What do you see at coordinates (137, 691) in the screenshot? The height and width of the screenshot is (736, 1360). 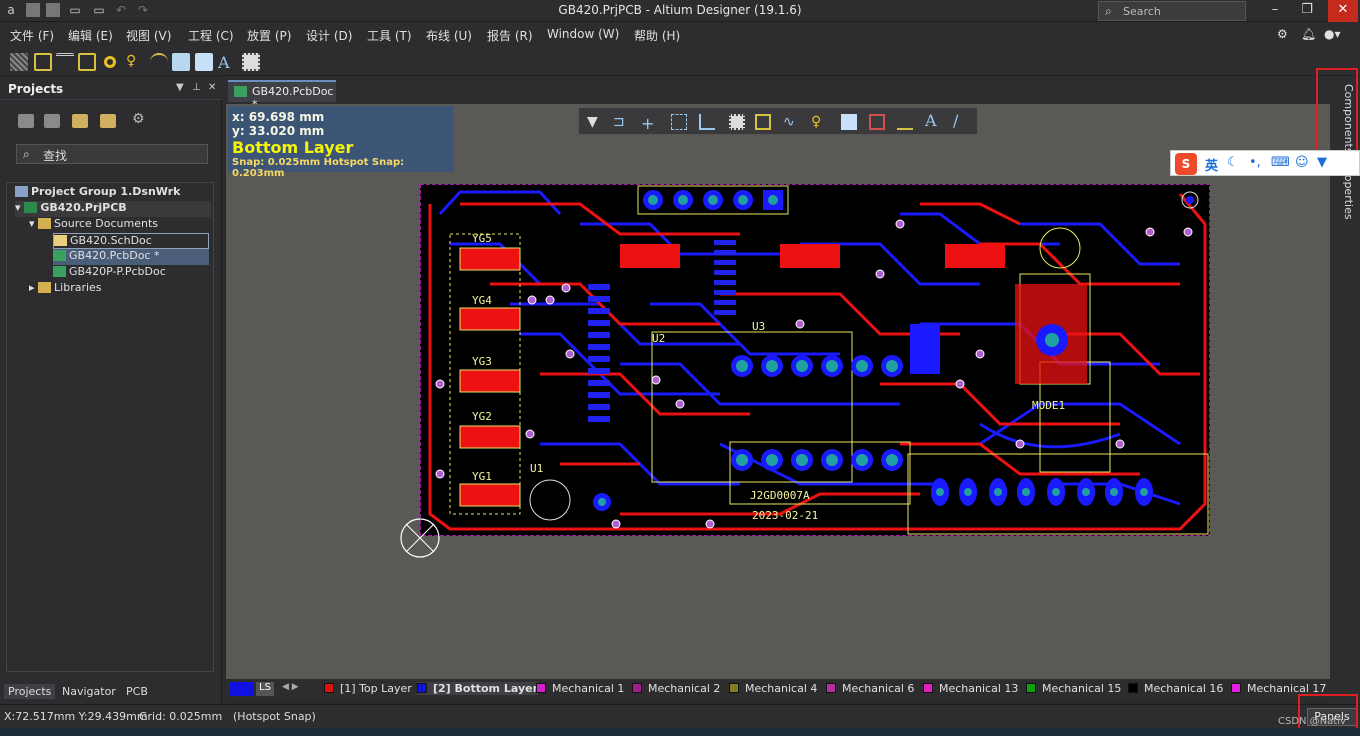 I see `tab-pcb: PCB` at bounding box center [137, 691].